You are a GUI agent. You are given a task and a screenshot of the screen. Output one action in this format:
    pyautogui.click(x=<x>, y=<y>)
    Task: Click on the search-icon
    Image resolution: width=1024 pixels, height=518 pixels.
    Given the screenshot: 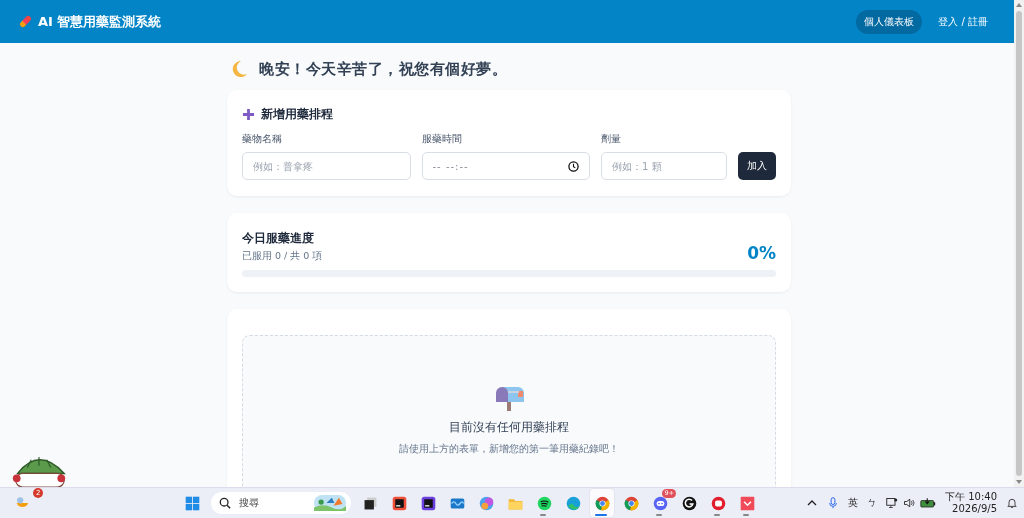 What is the action you would take?
    pyautogui.click(x=225, y=503)
    